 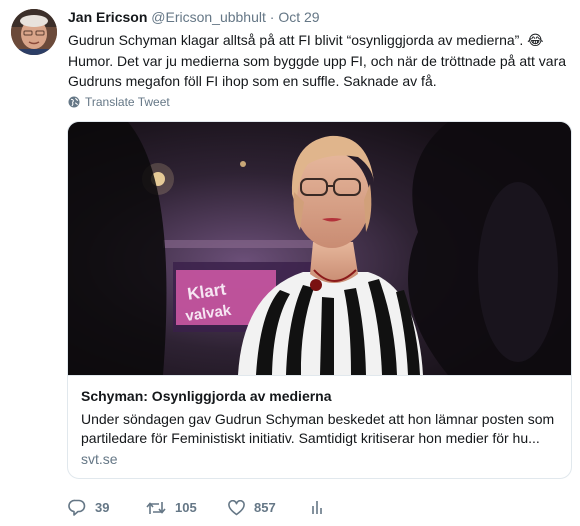 What do you see at coordinates (298, 17) in the screenshot?
I see `tweet-date: Oct 29` at bounding box center [298, 17].